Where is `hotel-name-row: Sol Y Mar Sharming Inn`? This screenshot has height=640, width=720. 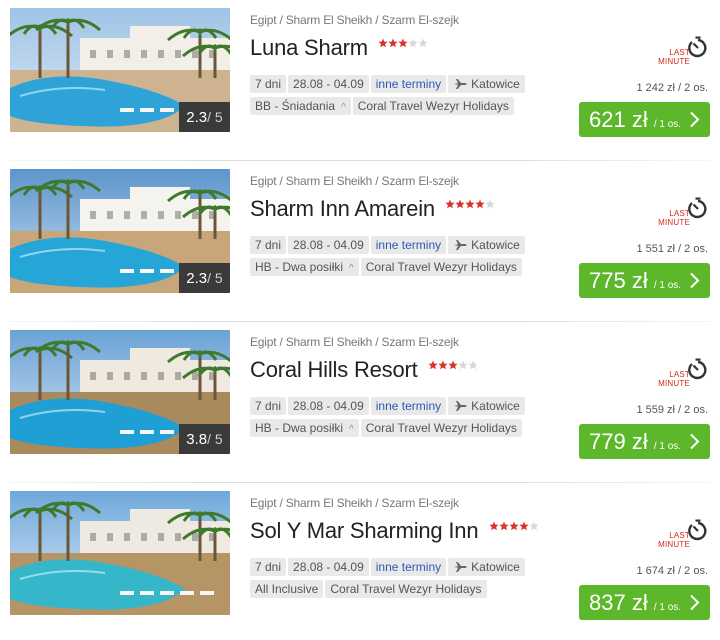
hotel-name-row: Sol Y Mar Sharming Inn is located at coordinates (394, 533).